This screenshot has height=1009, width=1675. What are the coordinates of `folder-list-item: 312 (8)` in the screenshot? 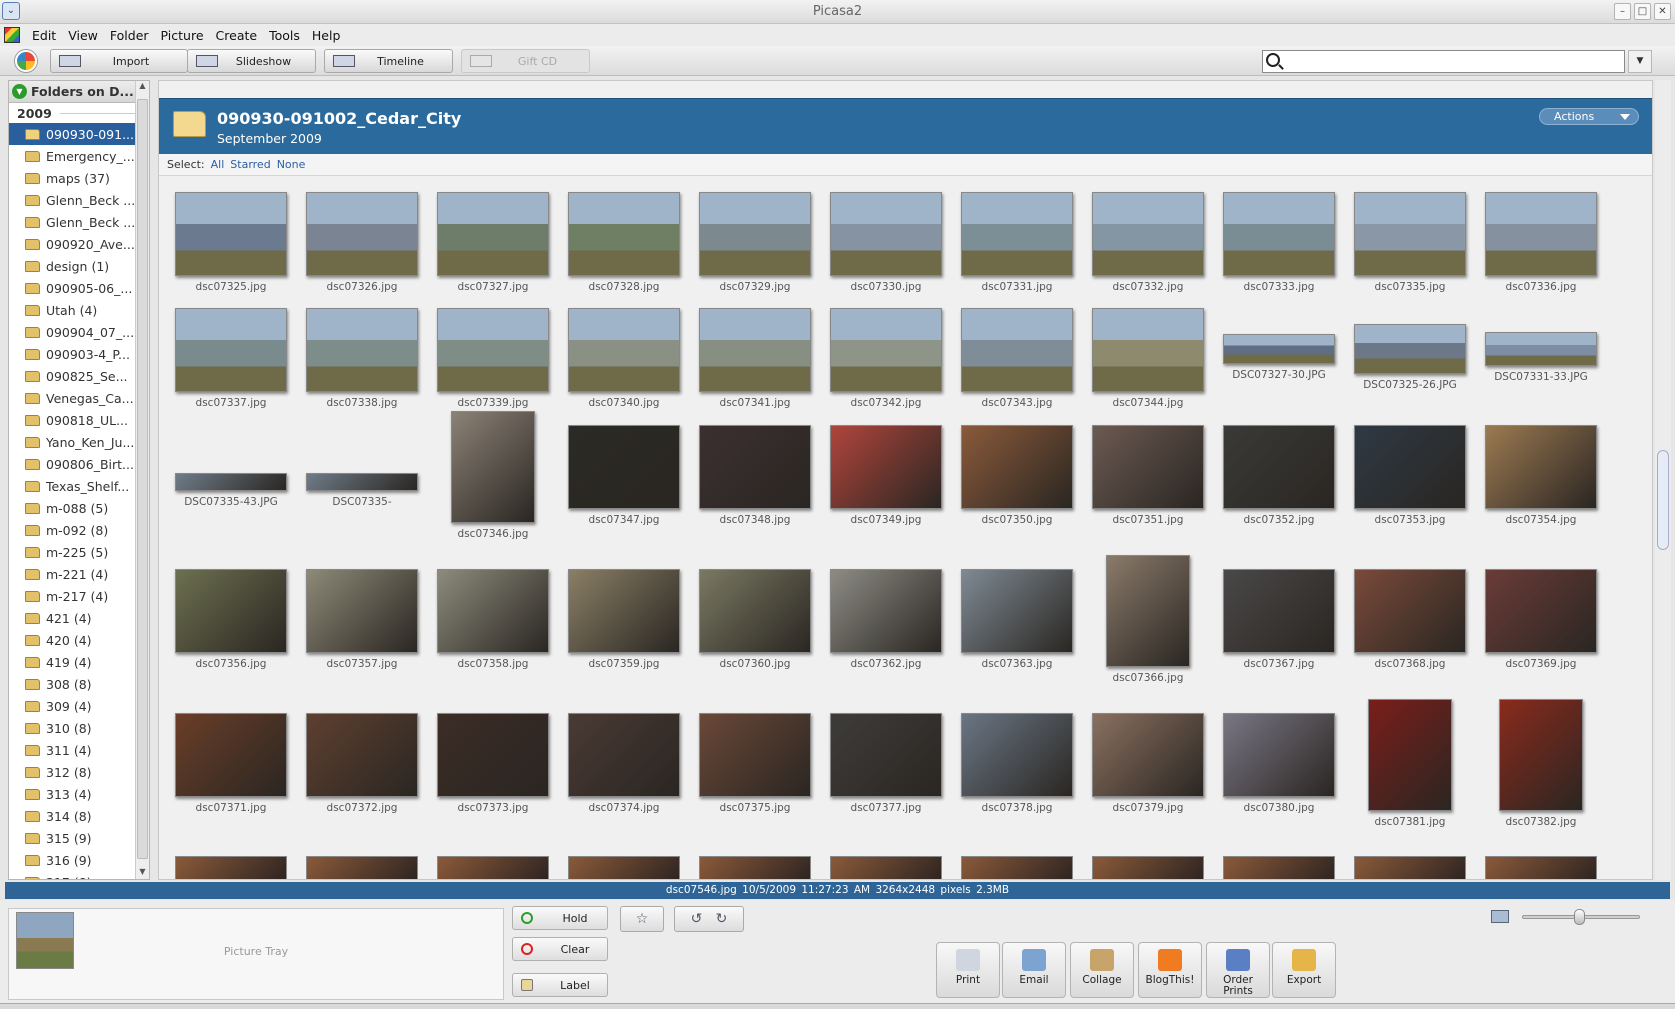 It's located at (79, 772).